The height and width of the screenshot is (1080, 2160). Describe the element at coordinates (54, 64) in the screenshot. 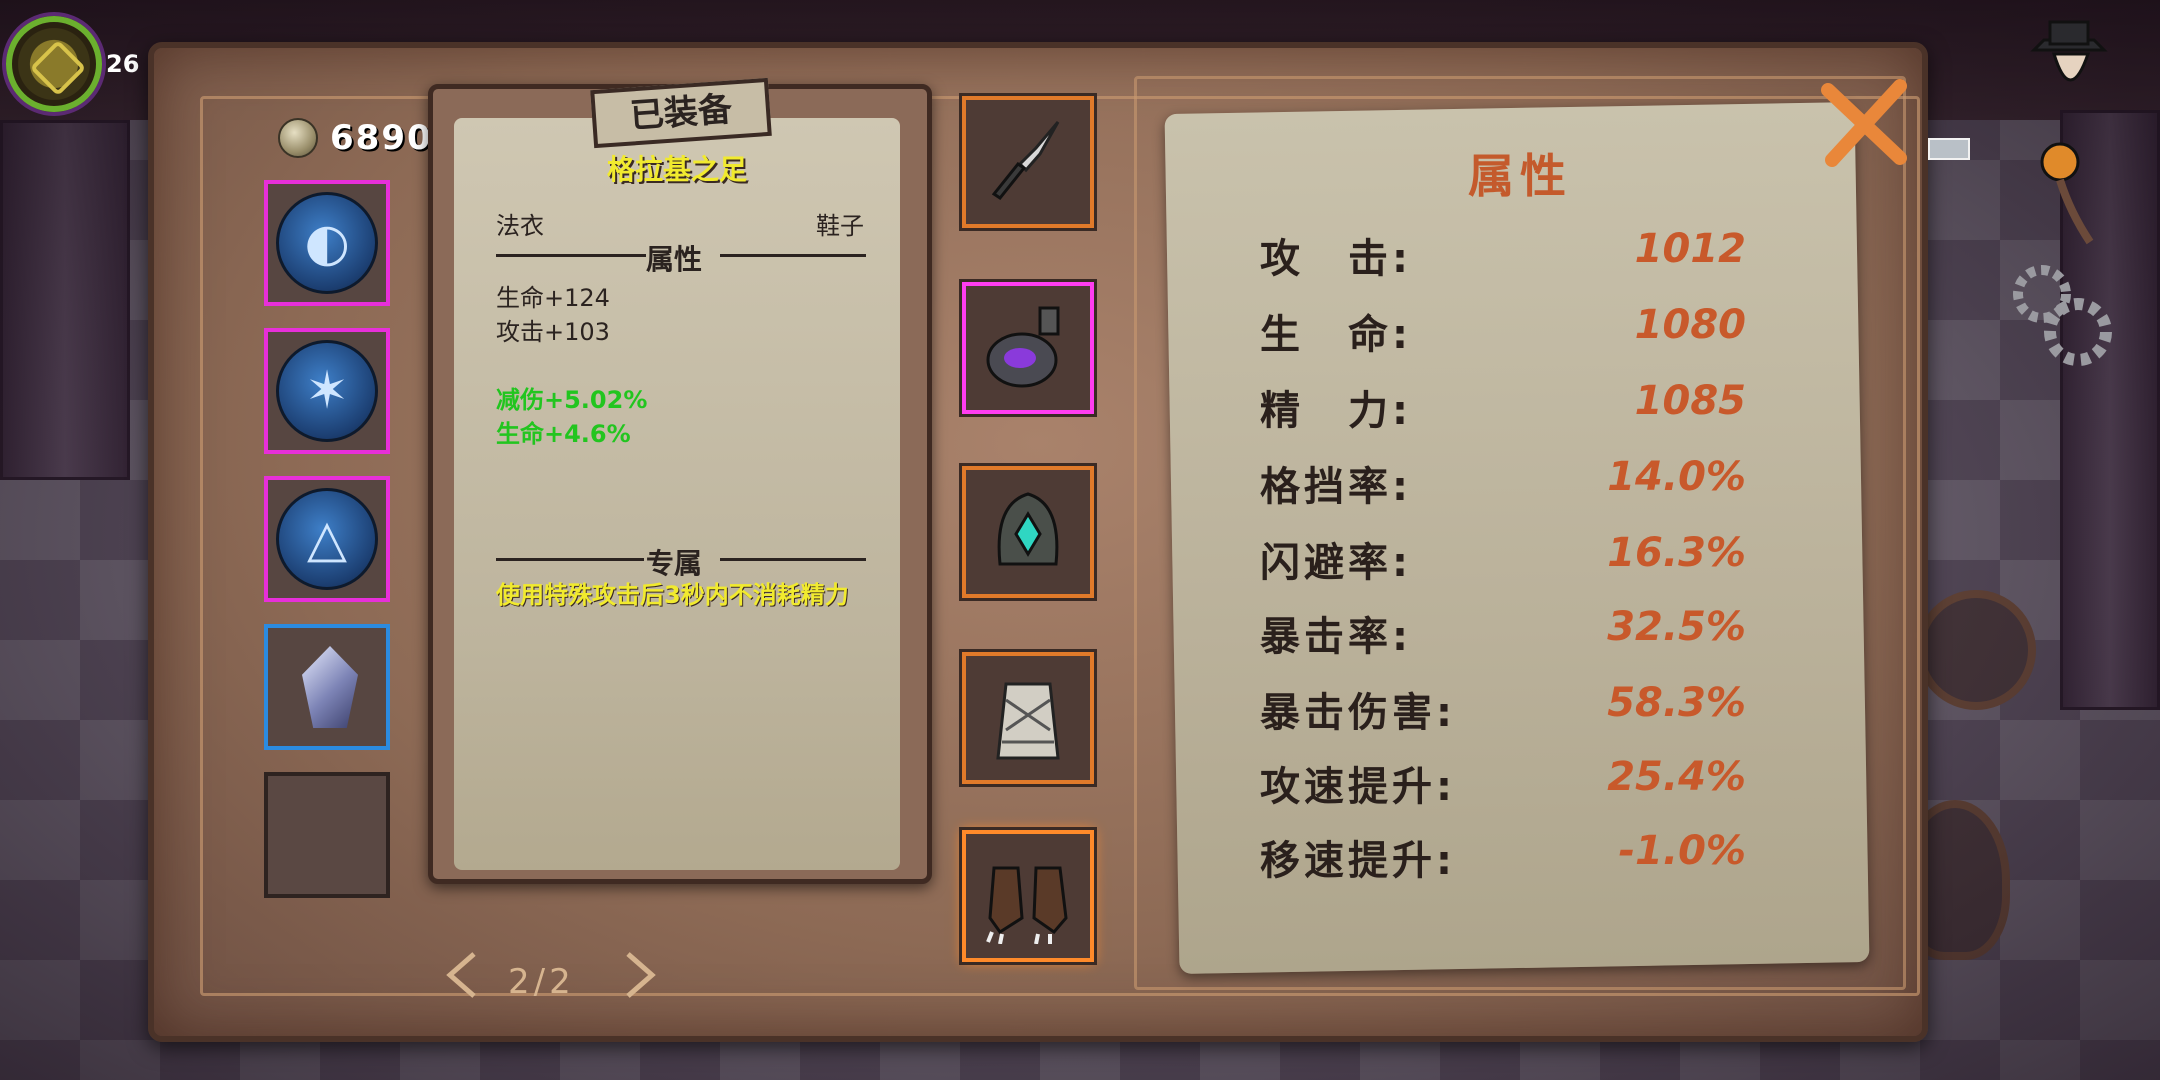

I see `player-emblem-icon` at that location.